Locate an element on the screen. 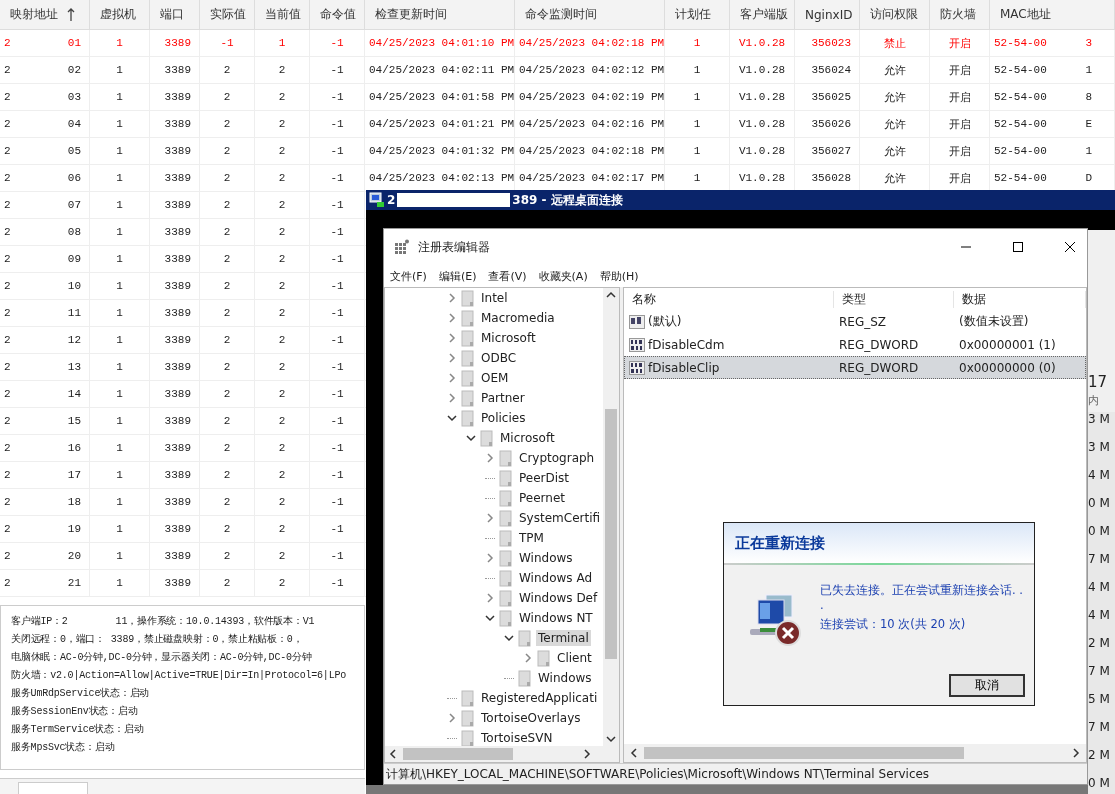 The width and height of the screenshot is (1115, 794). column-header: NginxID is located at coordinates (827, 14).